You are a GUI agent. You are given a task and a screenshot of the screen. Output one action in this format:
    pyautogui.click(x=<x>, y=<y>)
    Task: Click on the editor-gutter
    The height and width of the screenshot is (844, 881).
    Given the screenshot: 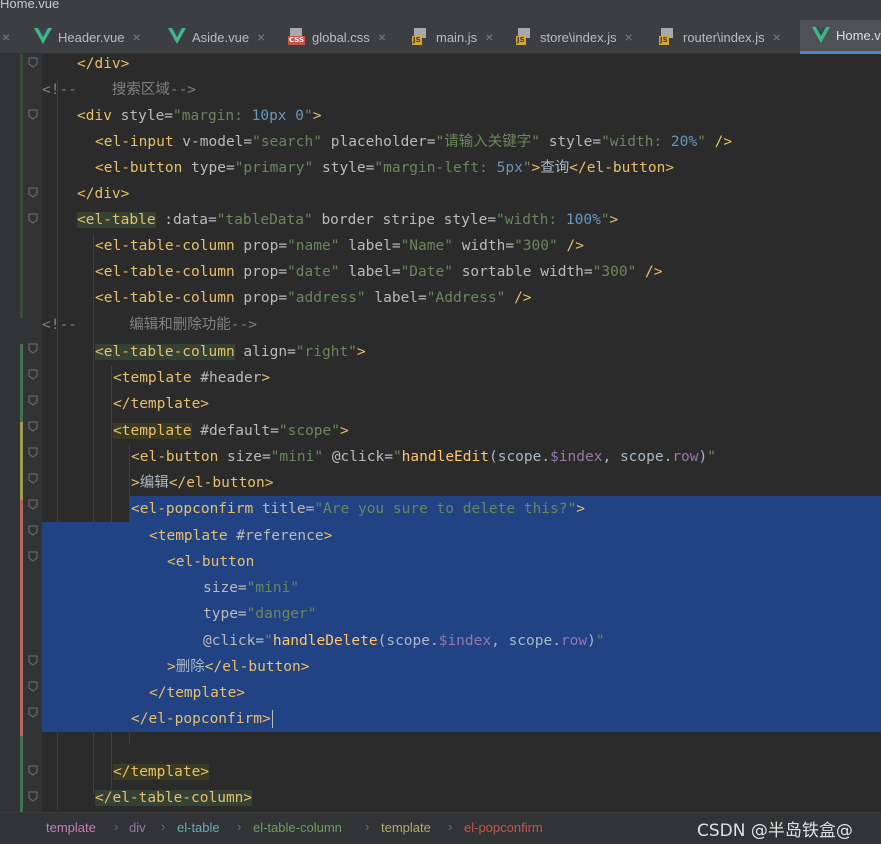 What is the action you would take?
    pyautogui.click(x=21, y=434)
    